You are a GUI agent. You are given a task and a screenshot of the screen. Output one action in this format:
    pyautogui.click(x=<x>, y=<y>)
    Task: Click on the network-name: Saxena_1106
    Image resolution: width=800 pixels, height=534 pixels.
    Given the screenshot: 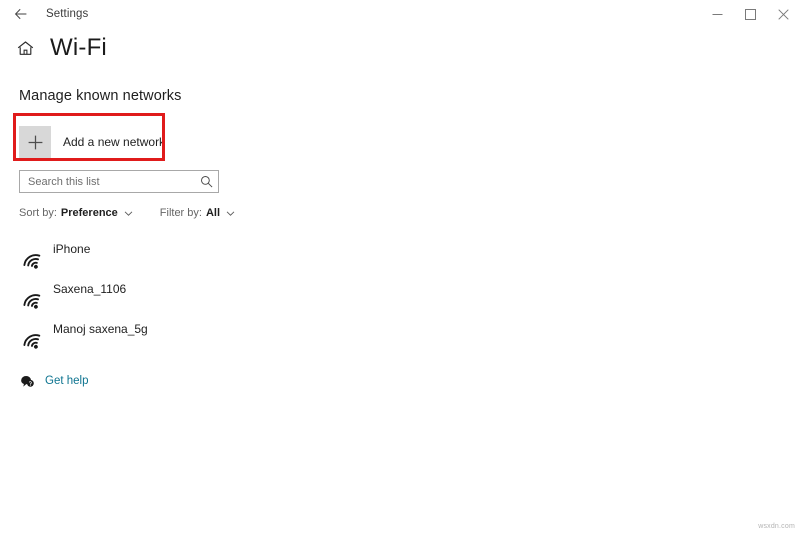 What is the action you would take?
    pyautogui.click(x=90, y=289)
    